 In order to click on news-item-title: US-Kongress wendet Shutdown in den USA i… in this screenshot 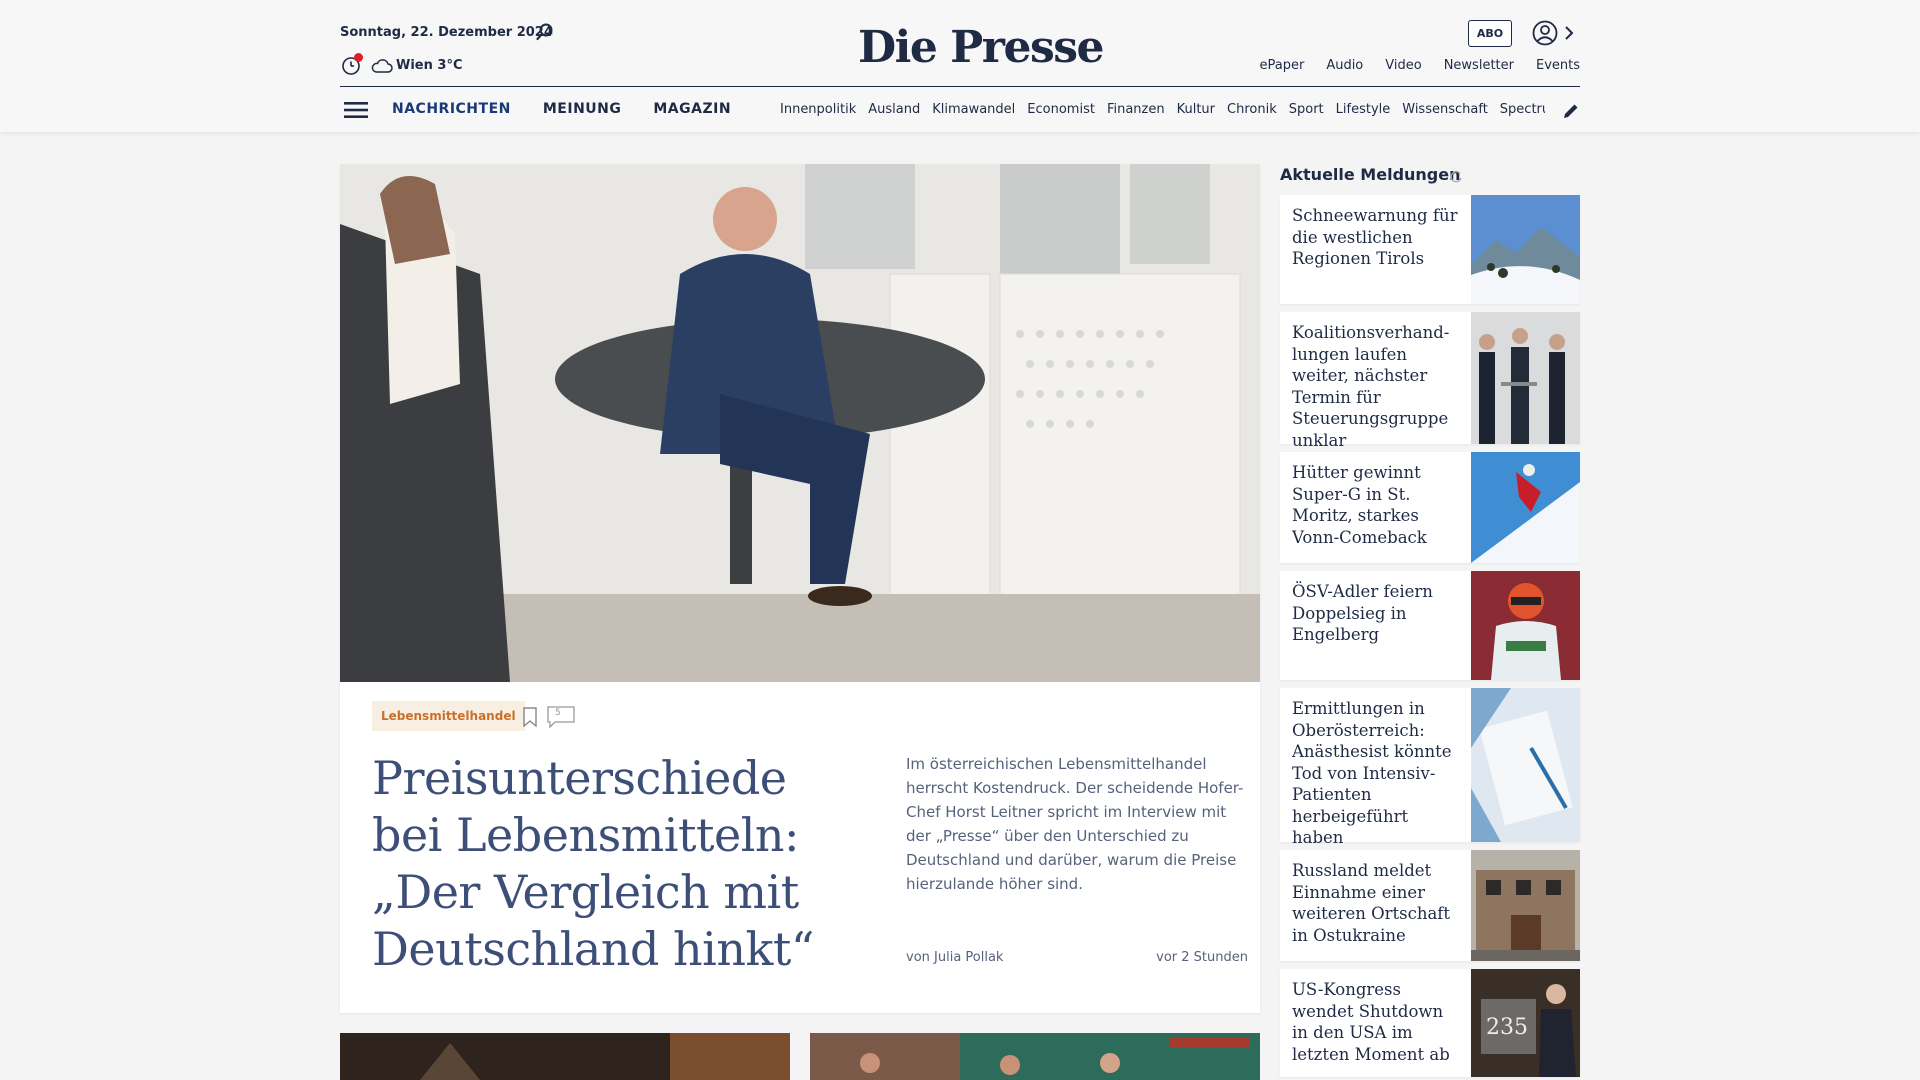, I will do `click(1377, 1022)`.